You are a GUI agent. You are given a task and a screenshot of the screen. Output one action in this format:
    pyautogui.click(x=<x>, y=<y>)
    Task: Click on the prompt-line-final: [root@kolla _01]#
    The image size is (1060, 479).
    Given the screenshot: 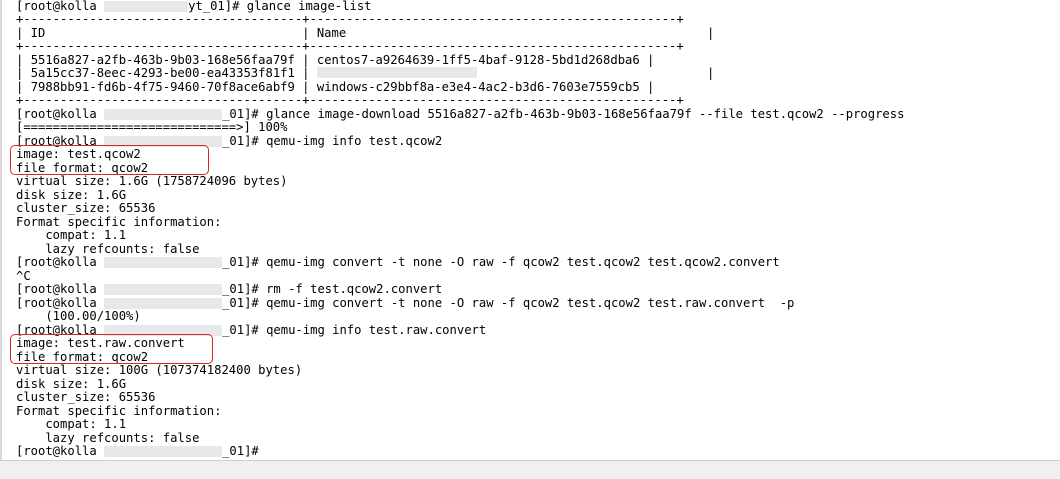 What is the action you would take?
    pyautogui.click(x=137, y=451)
    